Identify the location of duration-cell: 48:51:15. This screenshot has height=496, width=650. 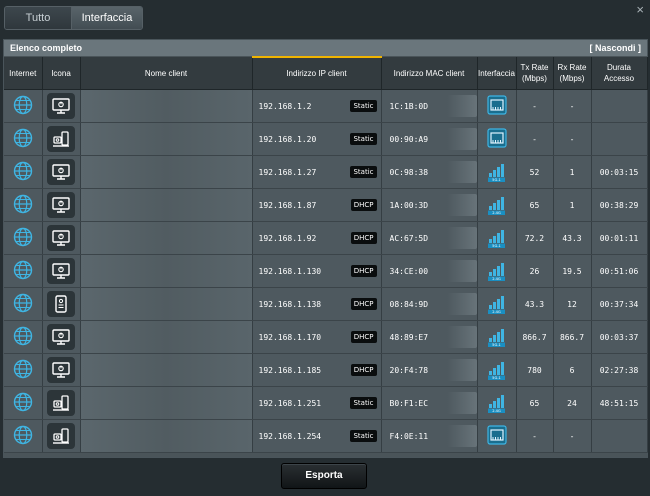
(619, 403).